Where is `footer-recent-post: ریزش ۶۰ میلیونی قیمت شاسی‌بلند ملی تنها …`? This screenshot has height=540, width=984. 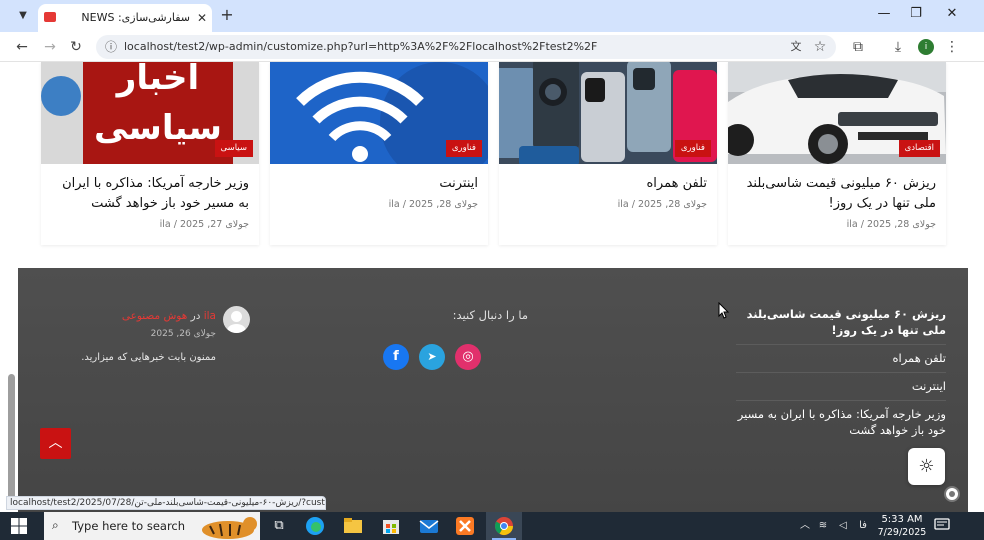
footer-recent-post: ریزش ۶۰ میلیونی قیمت شاسی‌بلند ملی تنها … is located at coordinates (841, 322).